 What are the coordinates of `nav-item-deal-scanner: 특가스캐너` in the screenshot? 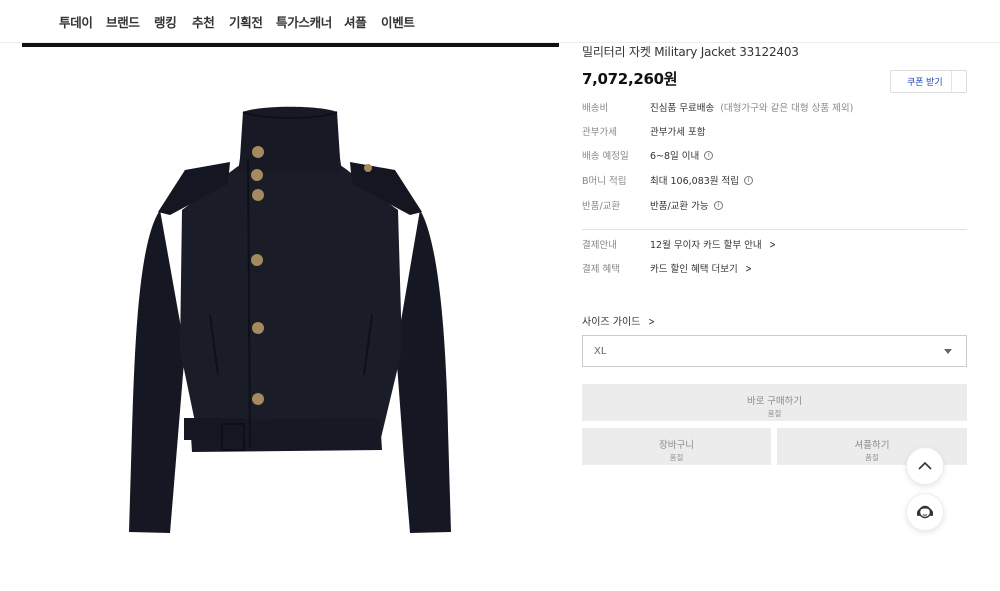 It's located at (304, 21).